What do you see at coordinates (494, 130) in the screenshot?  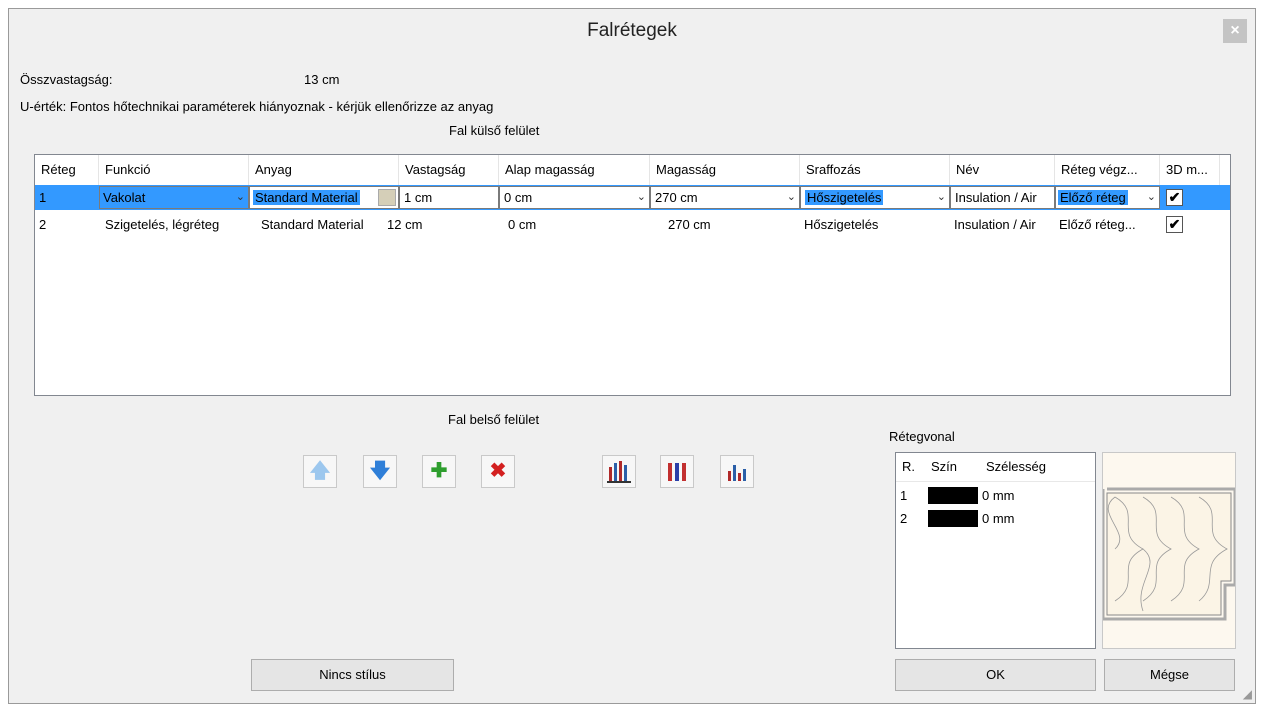 I see `outer-surface-label: Fal külső felület` at bounding box center [494, 130].